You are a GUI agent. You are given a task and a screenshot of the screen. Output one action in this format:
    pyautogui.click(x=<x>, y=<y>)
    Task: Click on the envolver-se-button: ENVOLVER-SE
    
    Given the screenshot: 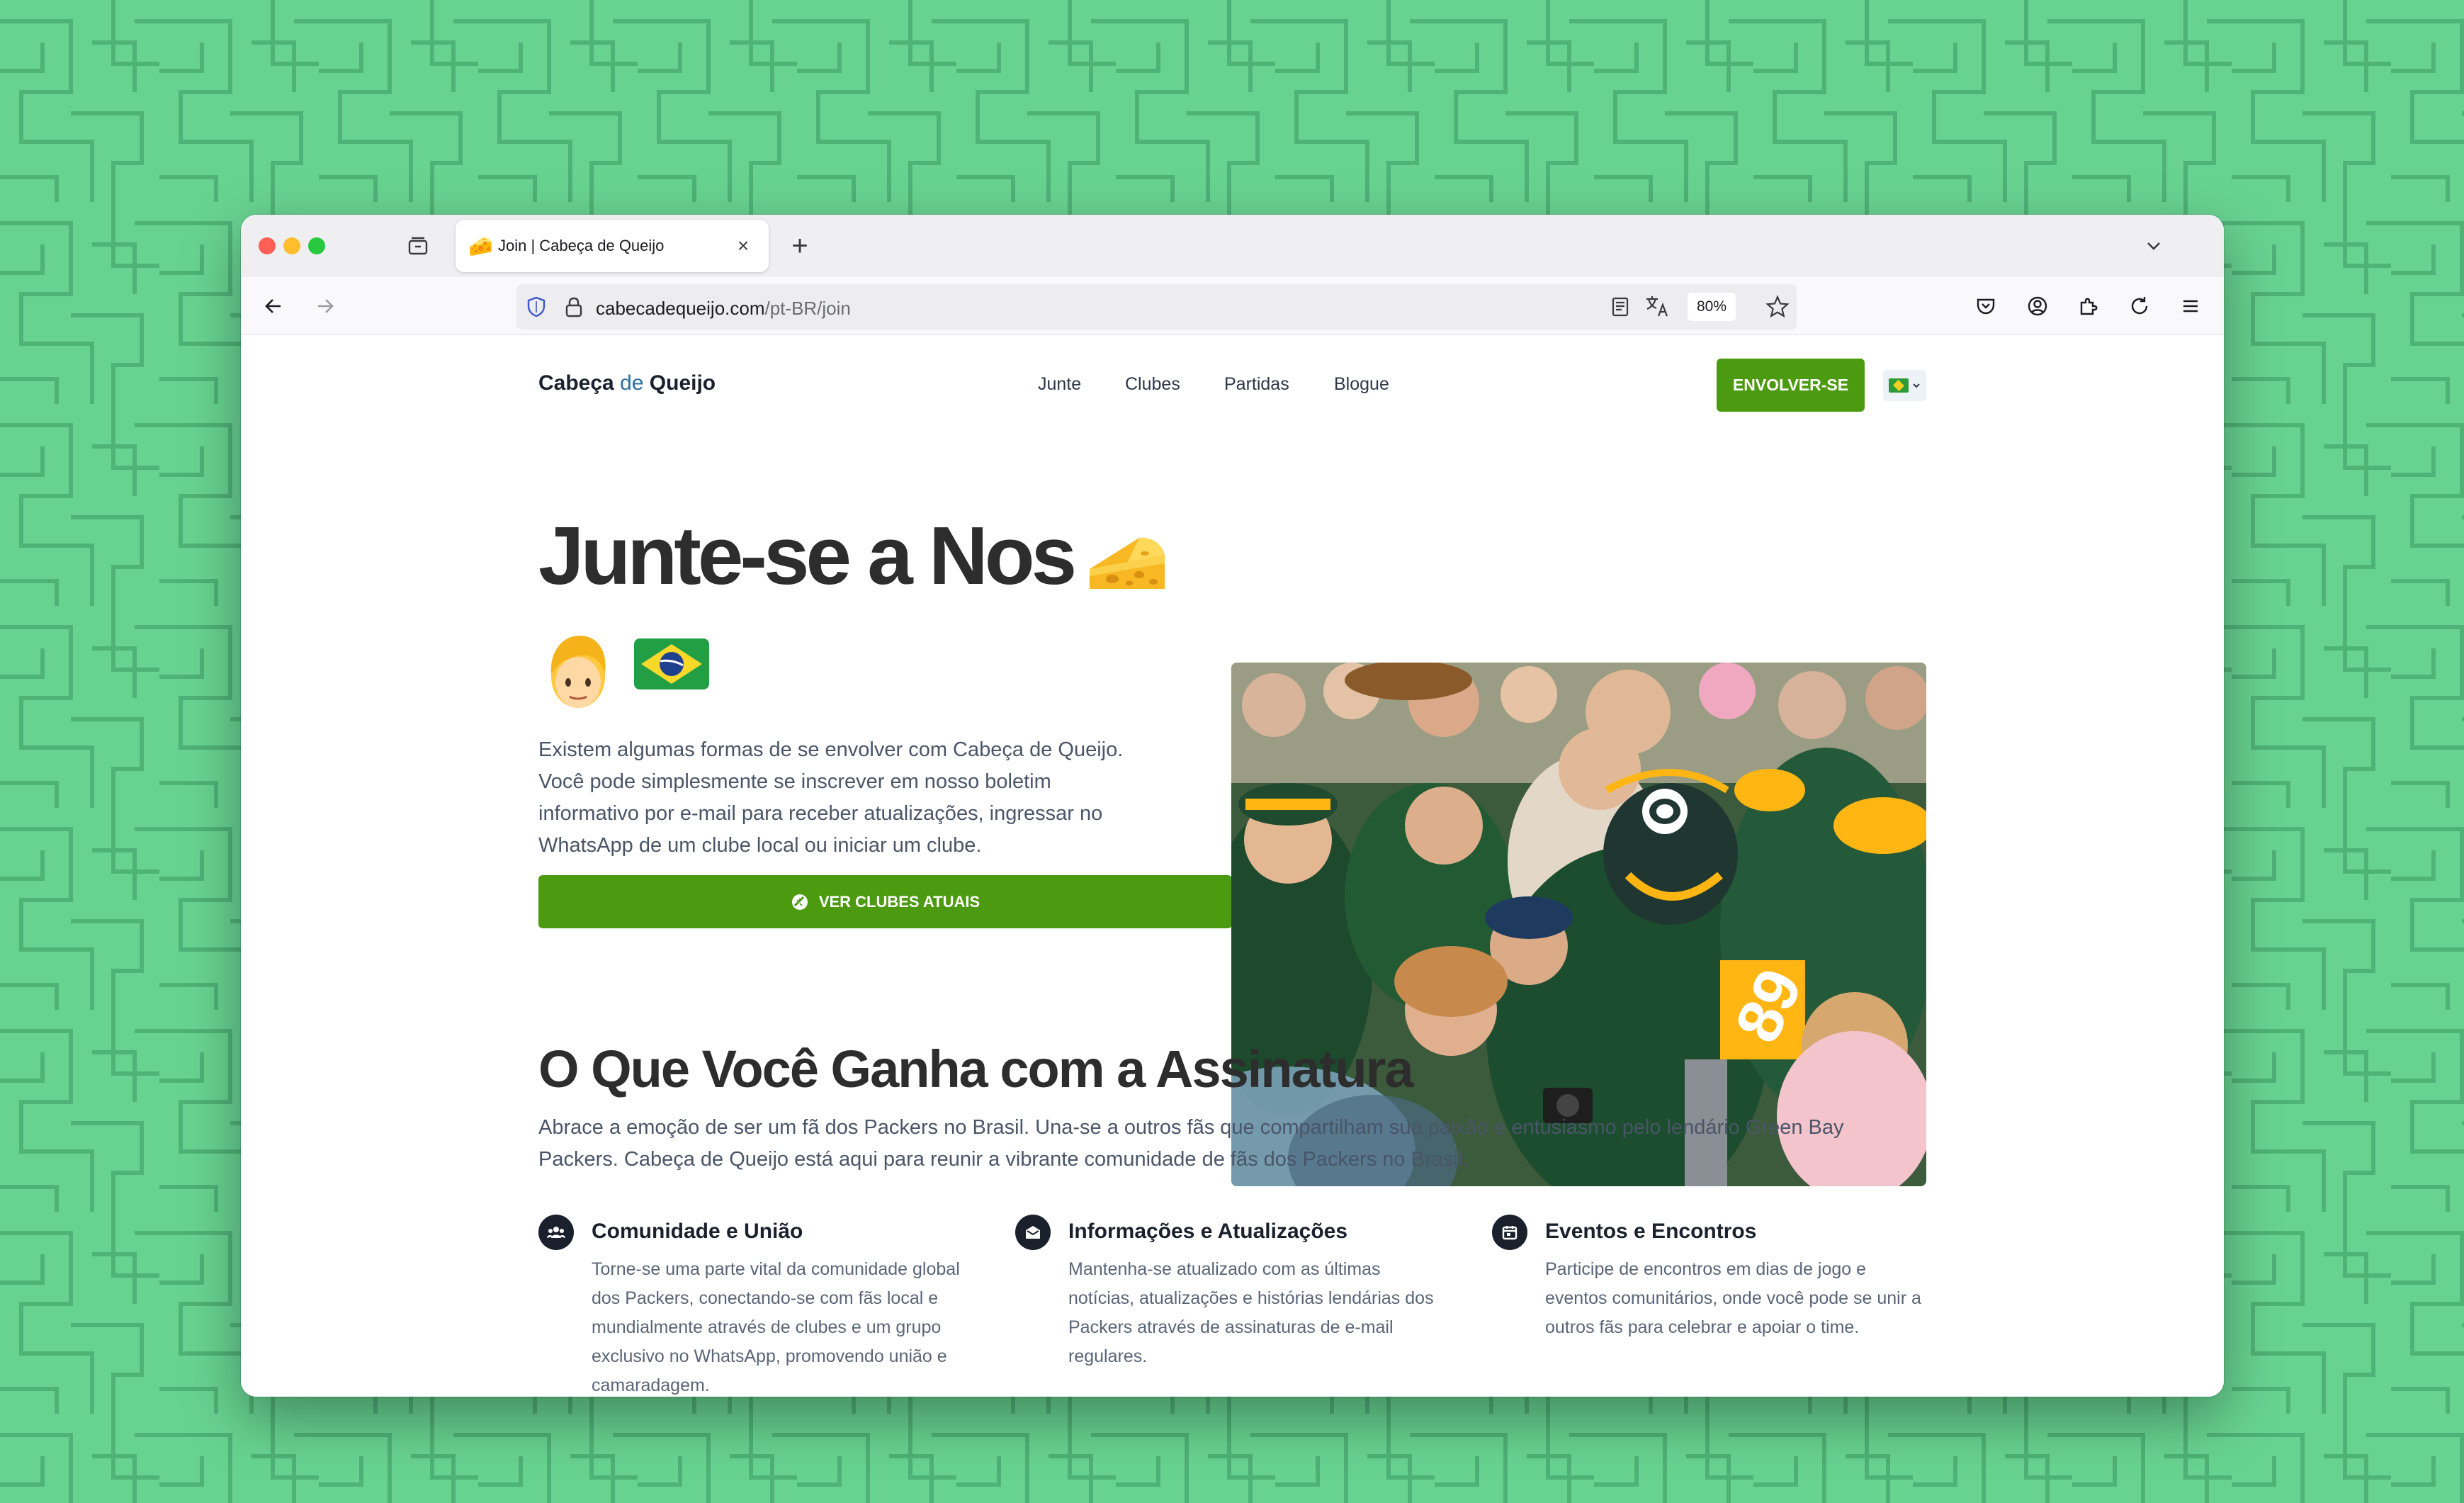 What is the action you would take?
    pyautogui.click(x=1791, y=386)
    